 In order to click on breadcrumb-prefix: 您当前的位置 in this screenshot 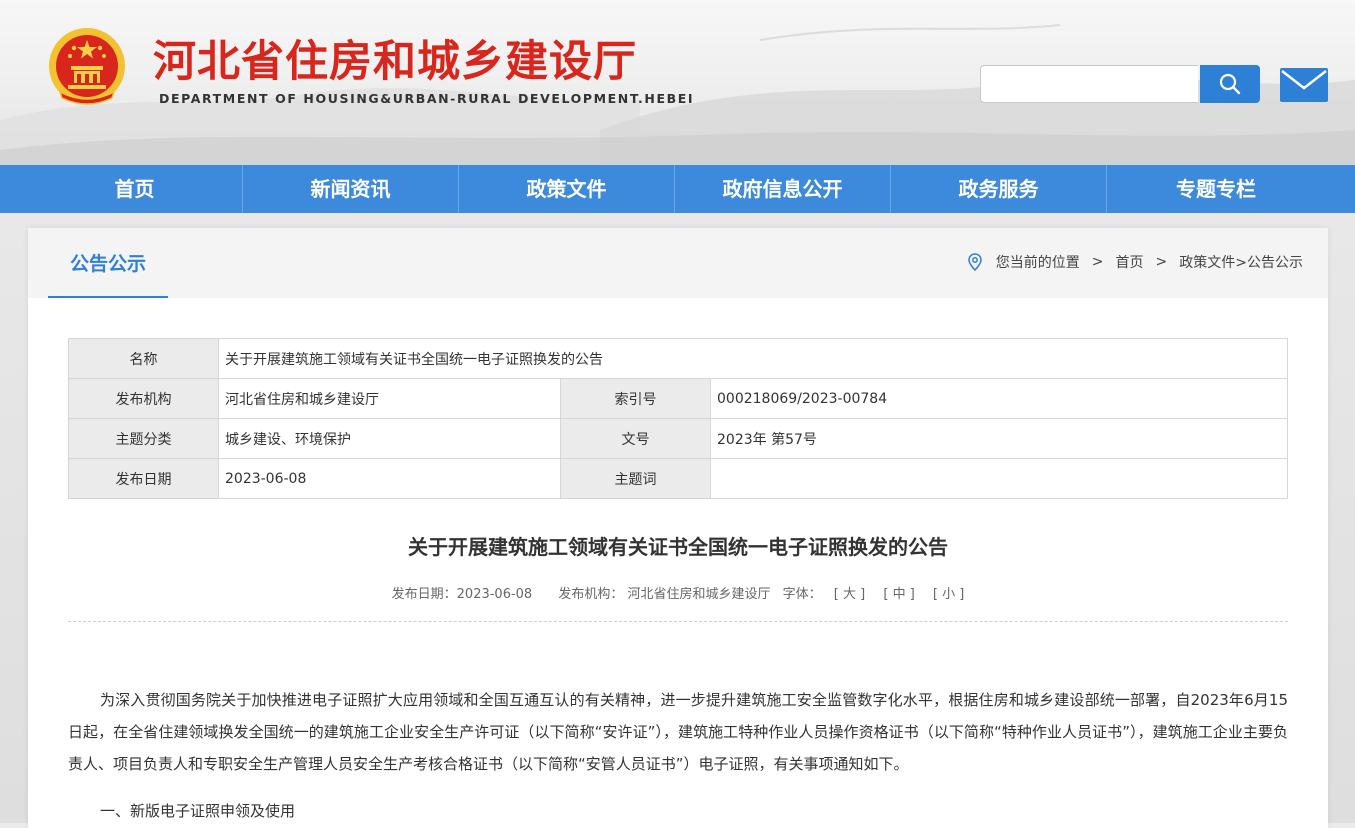, I will do `click(1037, 263)`.